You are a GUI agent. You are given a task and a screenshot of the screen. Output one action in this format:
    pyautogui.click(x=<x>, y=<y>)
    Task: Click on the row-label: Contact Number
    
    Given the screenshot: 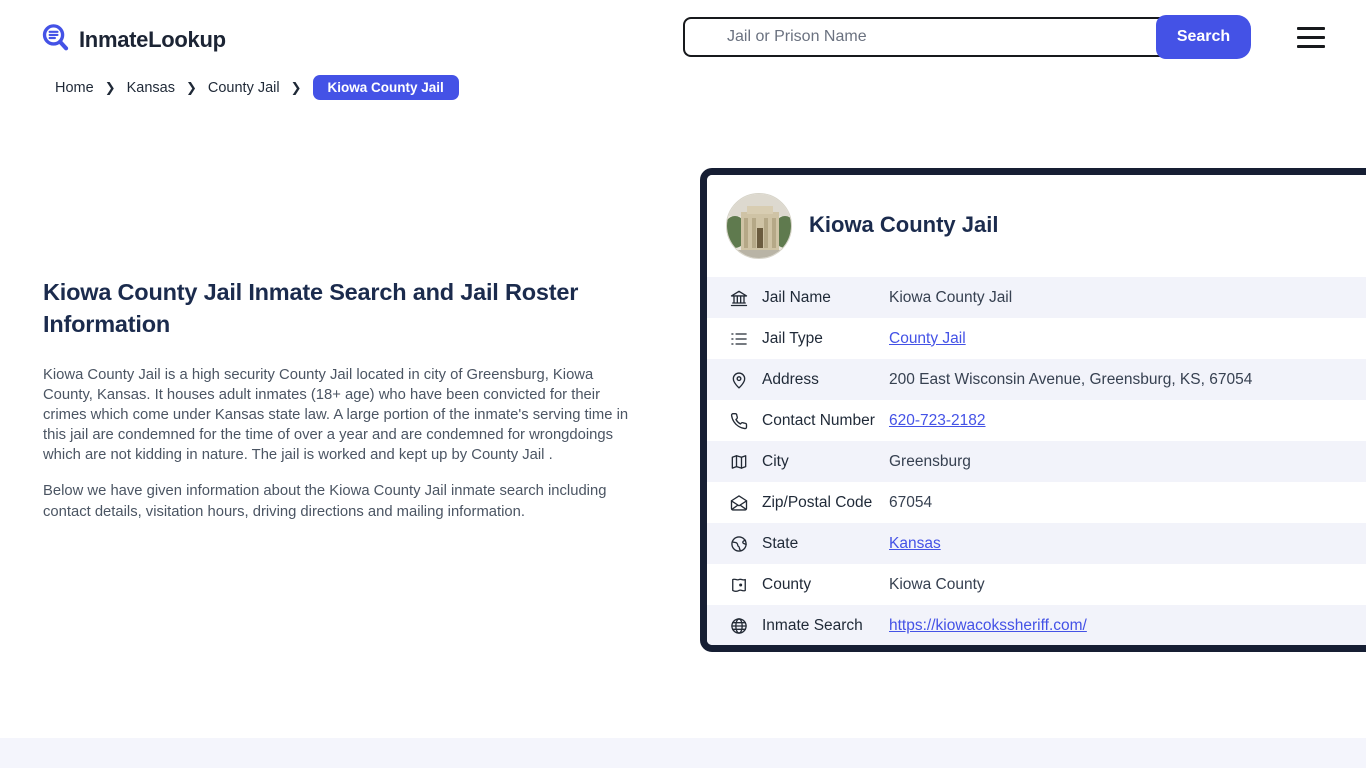 What is the action you would take?
    pyautogui.click(x=818, y=420)
    